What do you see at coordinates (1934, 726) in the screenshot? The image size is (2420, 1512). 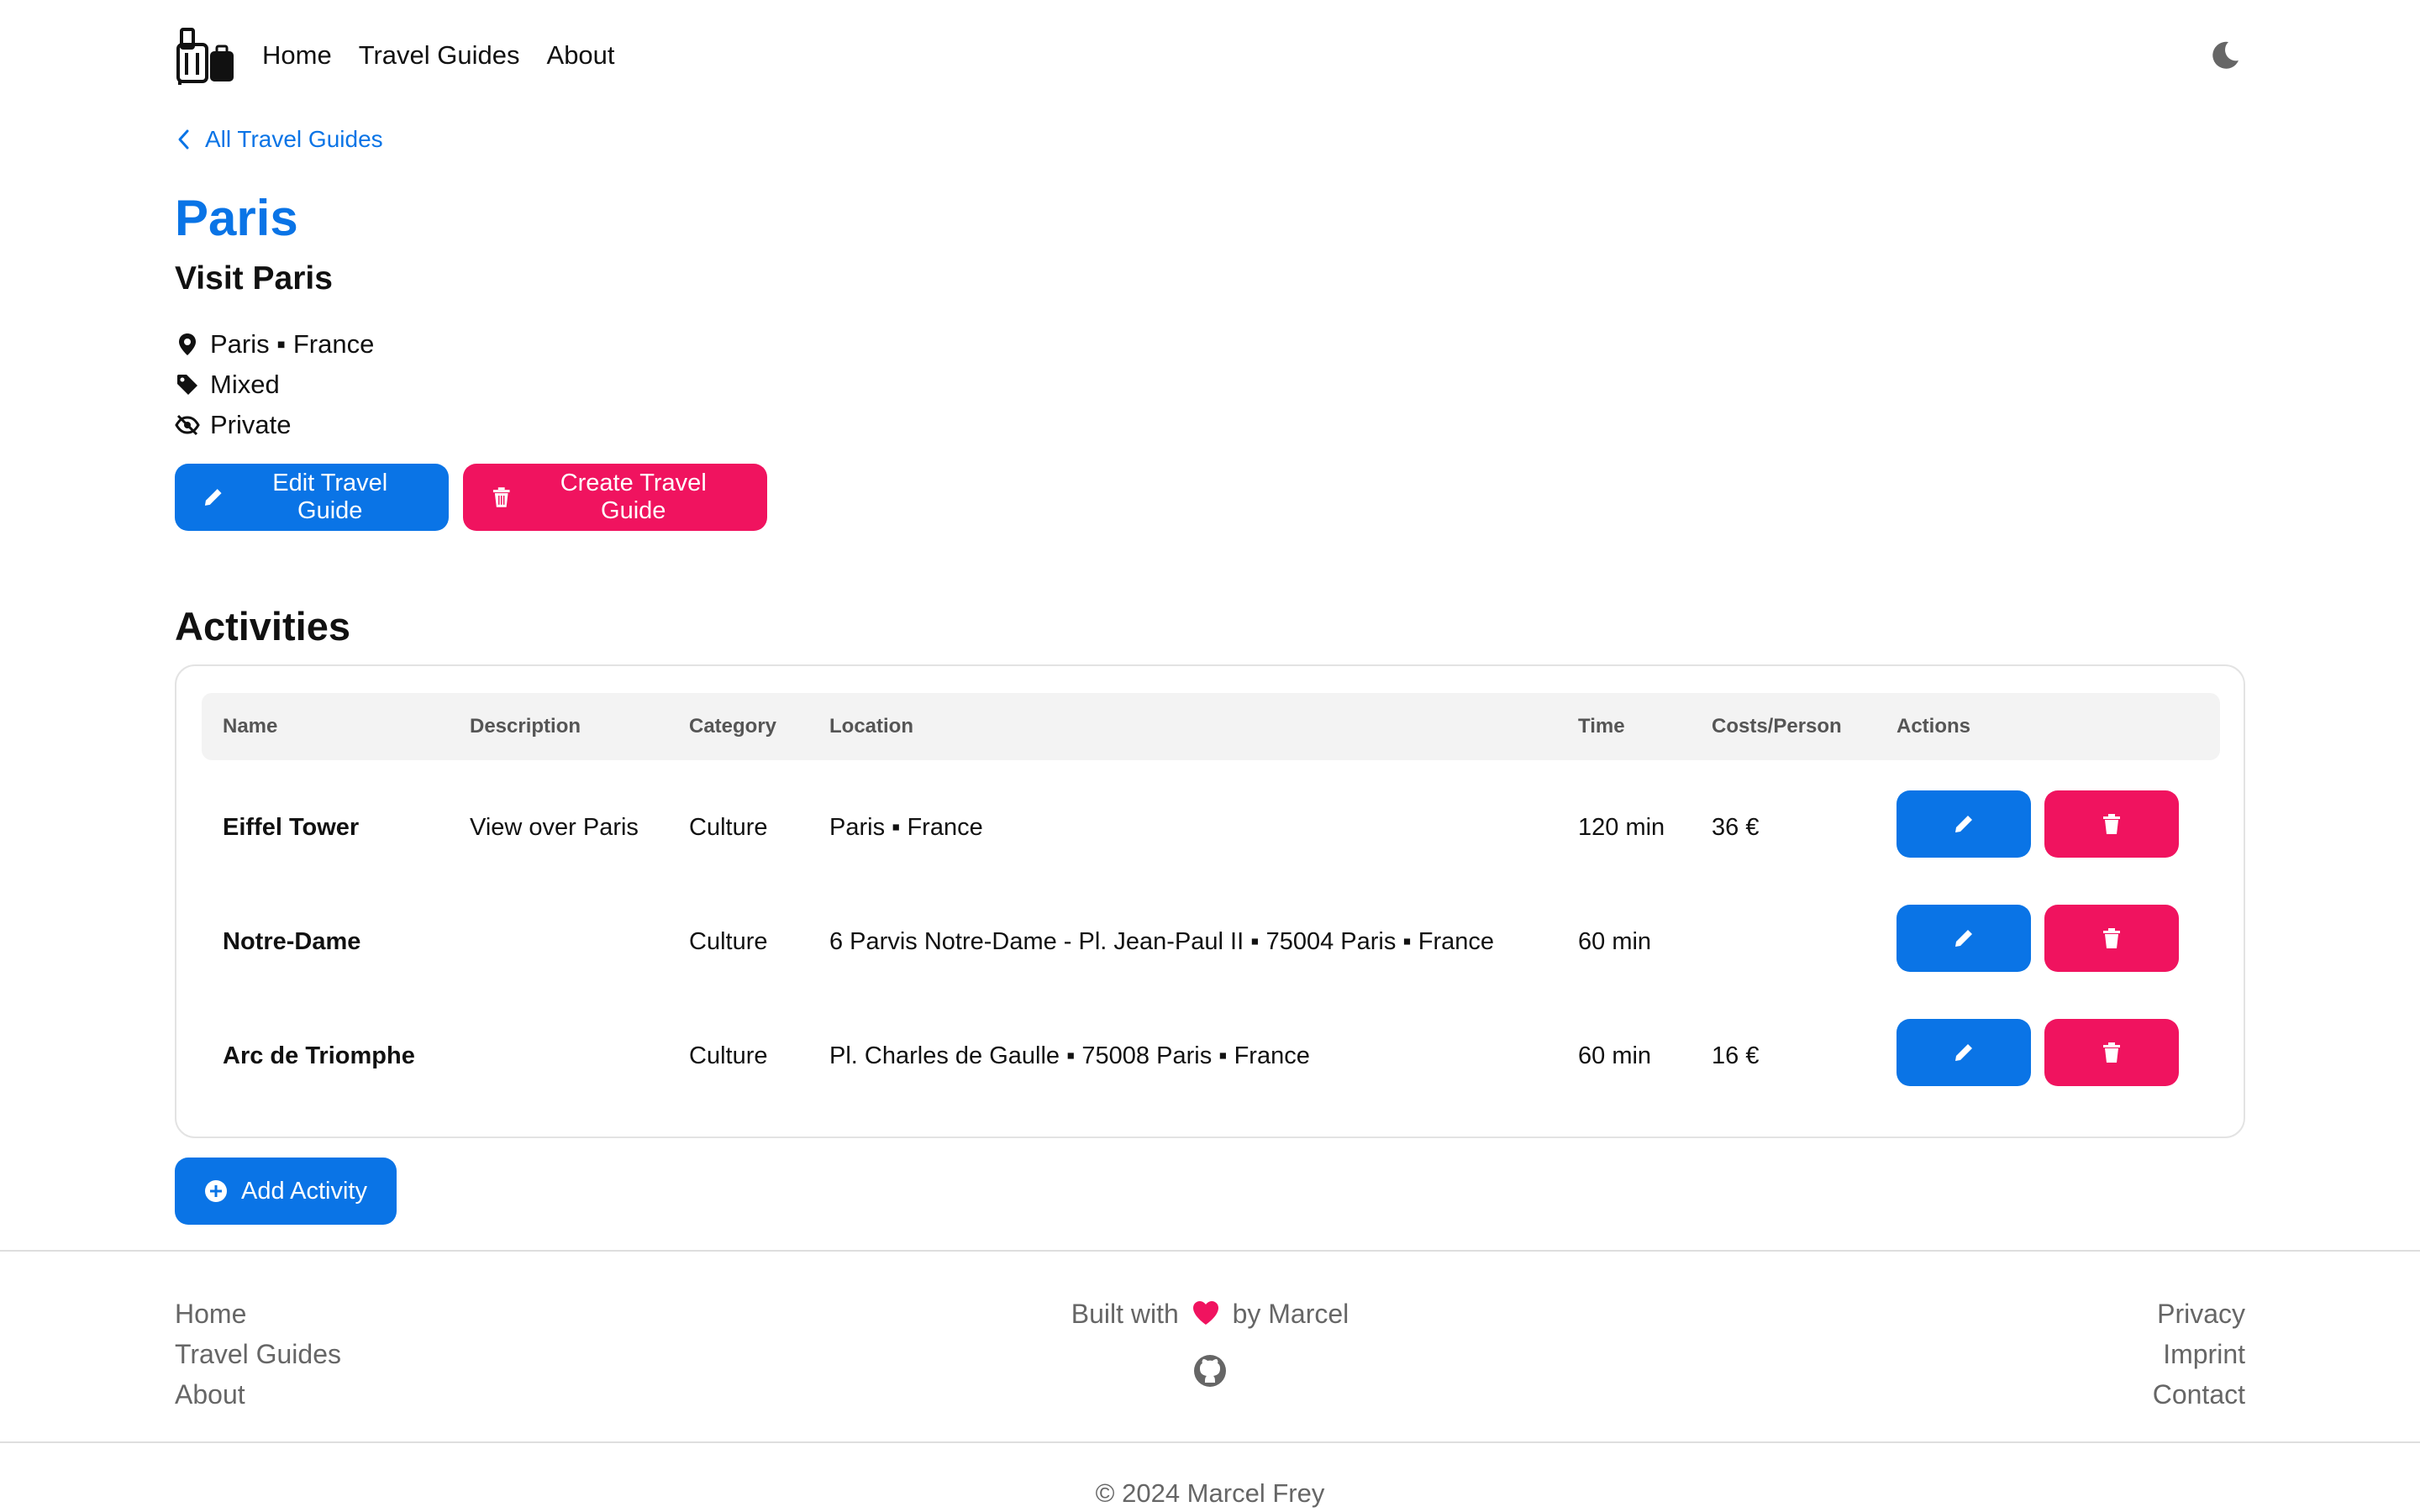 I see `col-actions: Actions` at bounding box center [1934, 726].